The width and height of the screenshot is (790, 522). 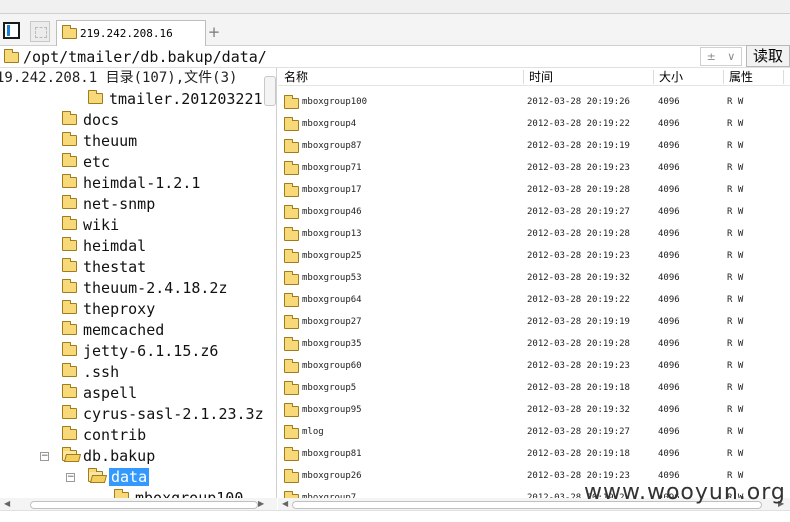 What do you see at coordinates (104, 267) in the screenshot?
I see `tree-item: thestat` at bounding box center [104, 267].